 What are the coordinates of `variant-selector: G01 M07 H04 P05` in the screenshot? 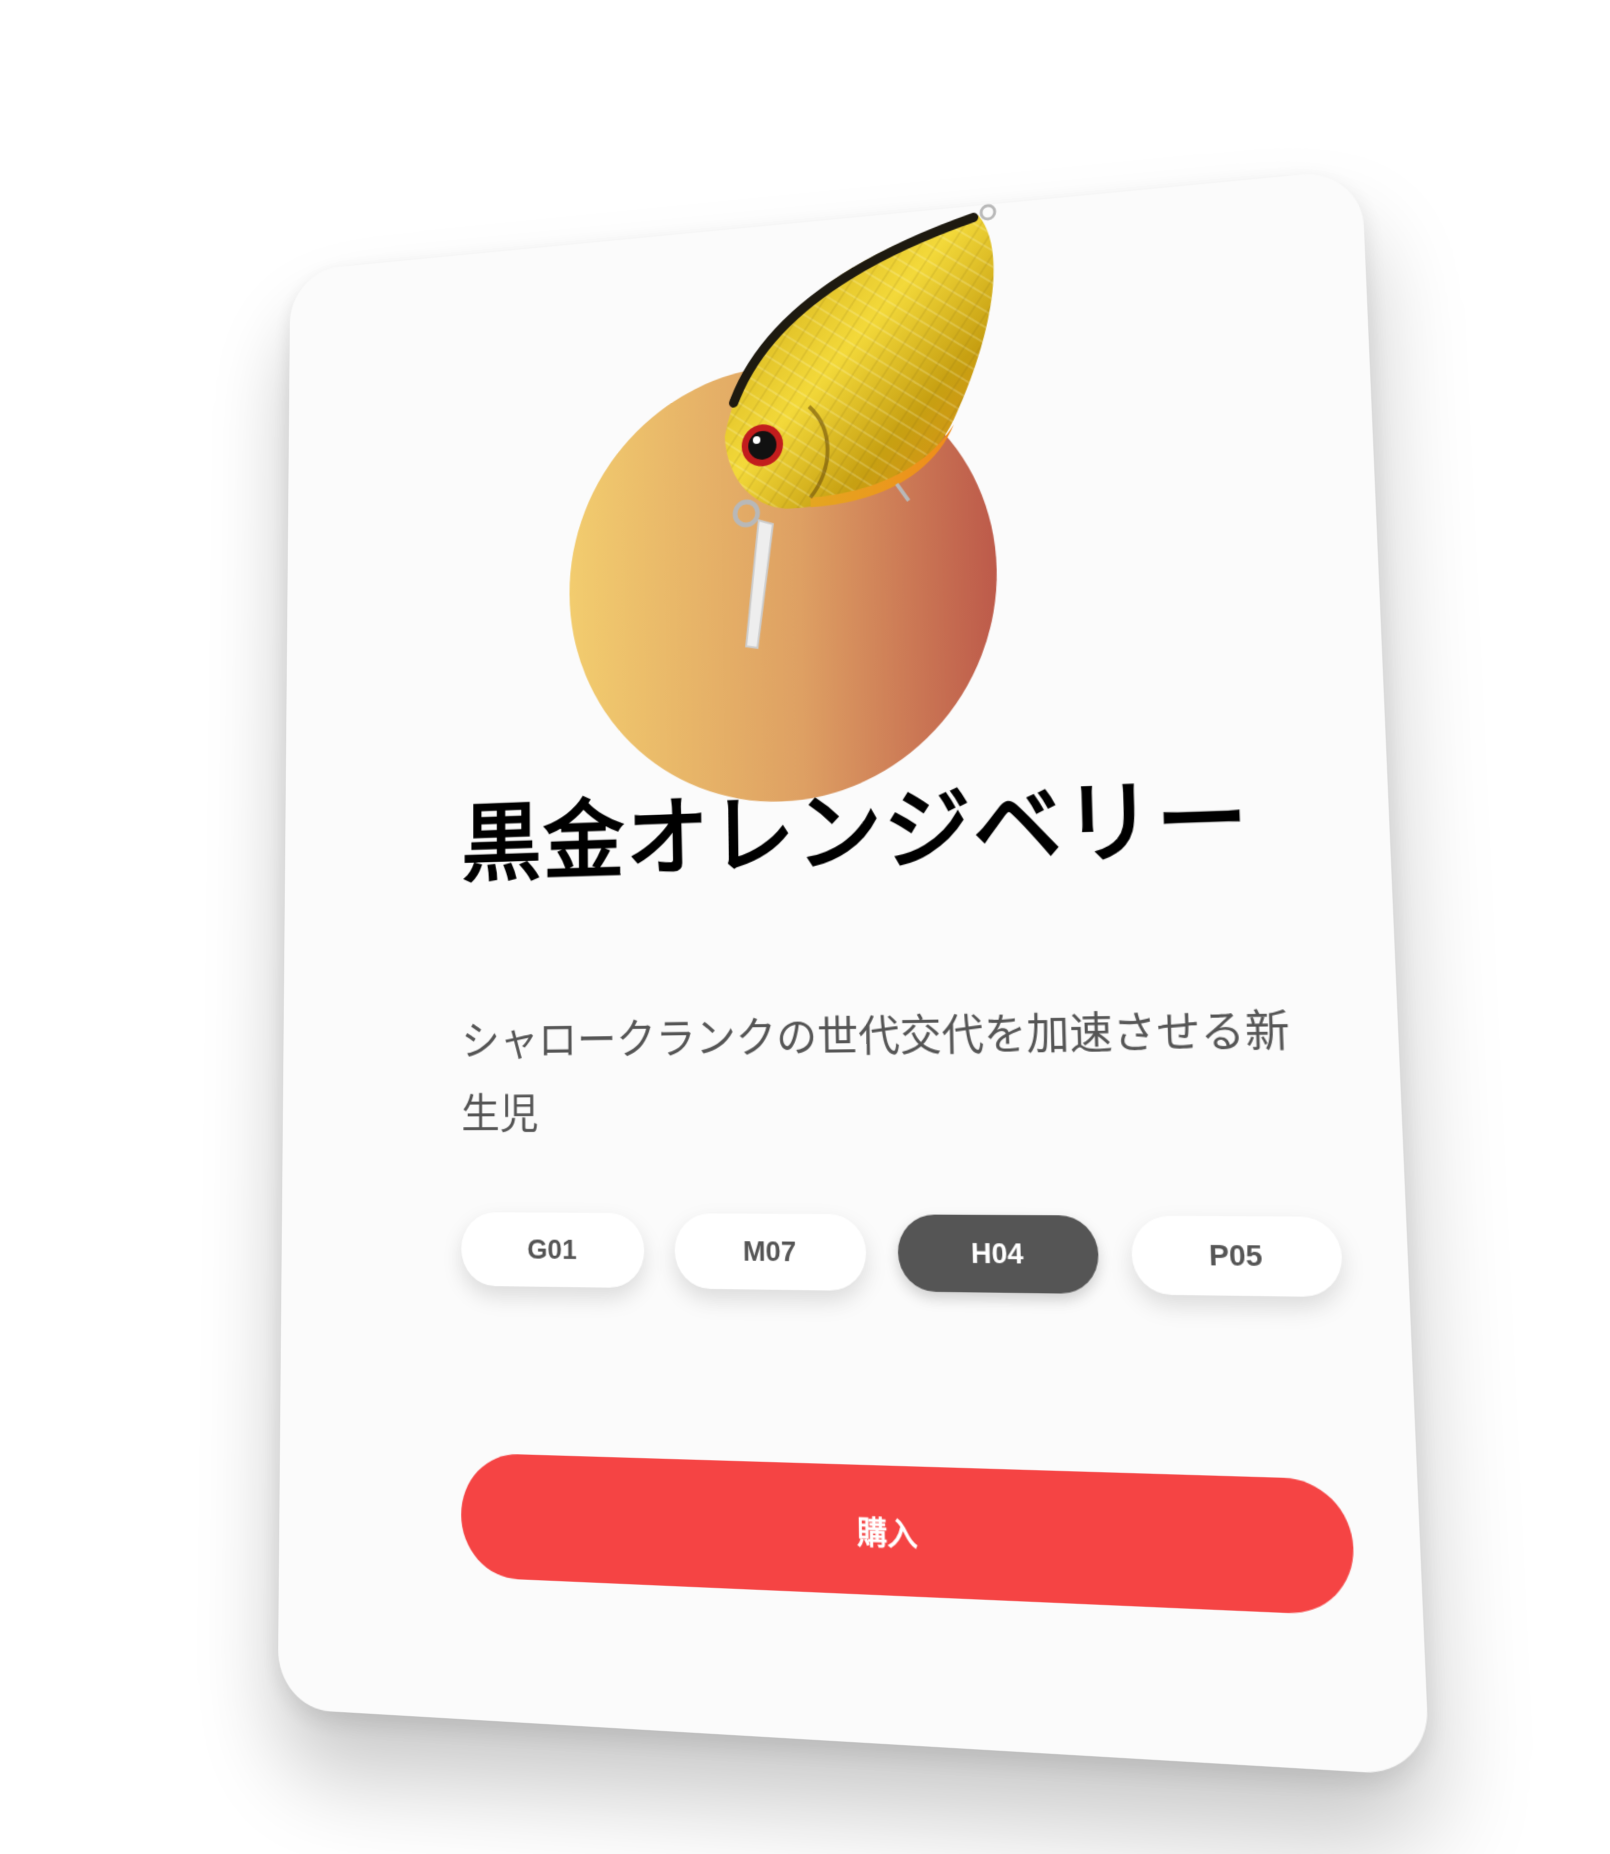 It's located at (902, 1255).